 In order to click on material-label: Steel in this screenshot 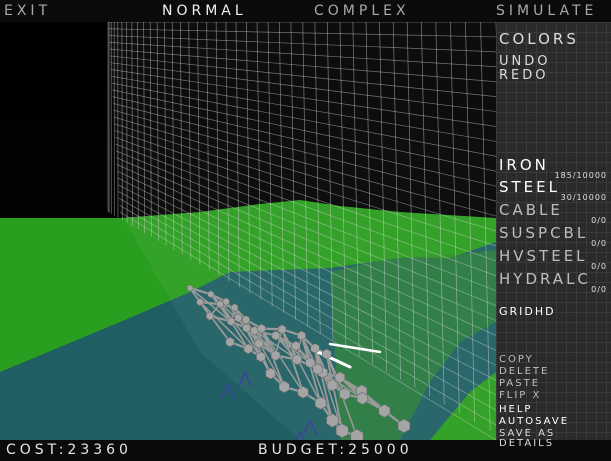, I will do `click(529, 187)`.